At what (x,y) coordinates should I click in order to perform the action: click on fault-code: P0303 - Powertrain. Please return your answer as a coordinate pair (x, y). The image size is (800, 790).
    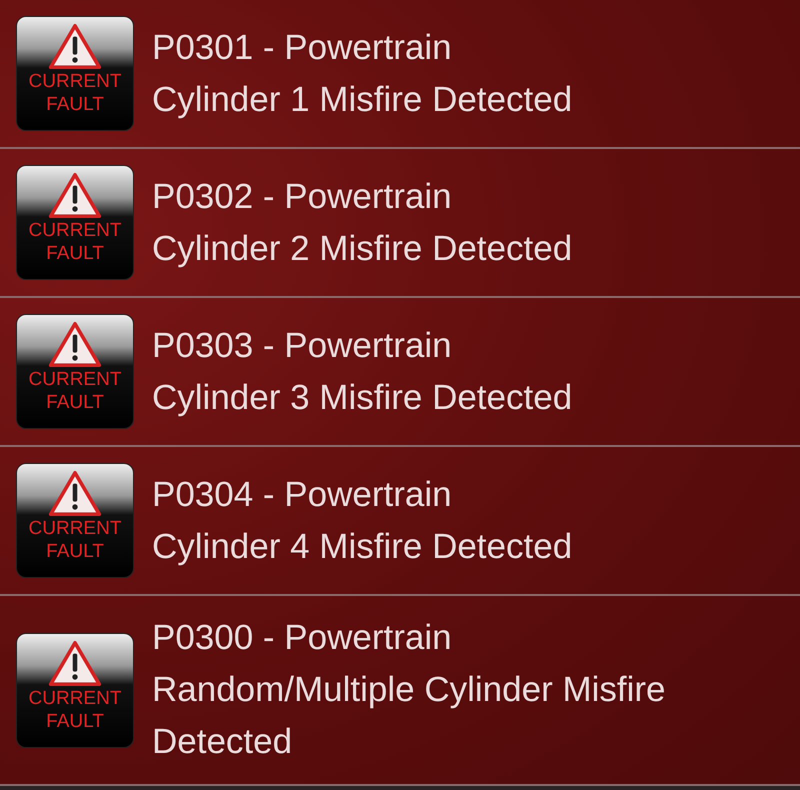
    Looking at the image, I should click on (302, 345).